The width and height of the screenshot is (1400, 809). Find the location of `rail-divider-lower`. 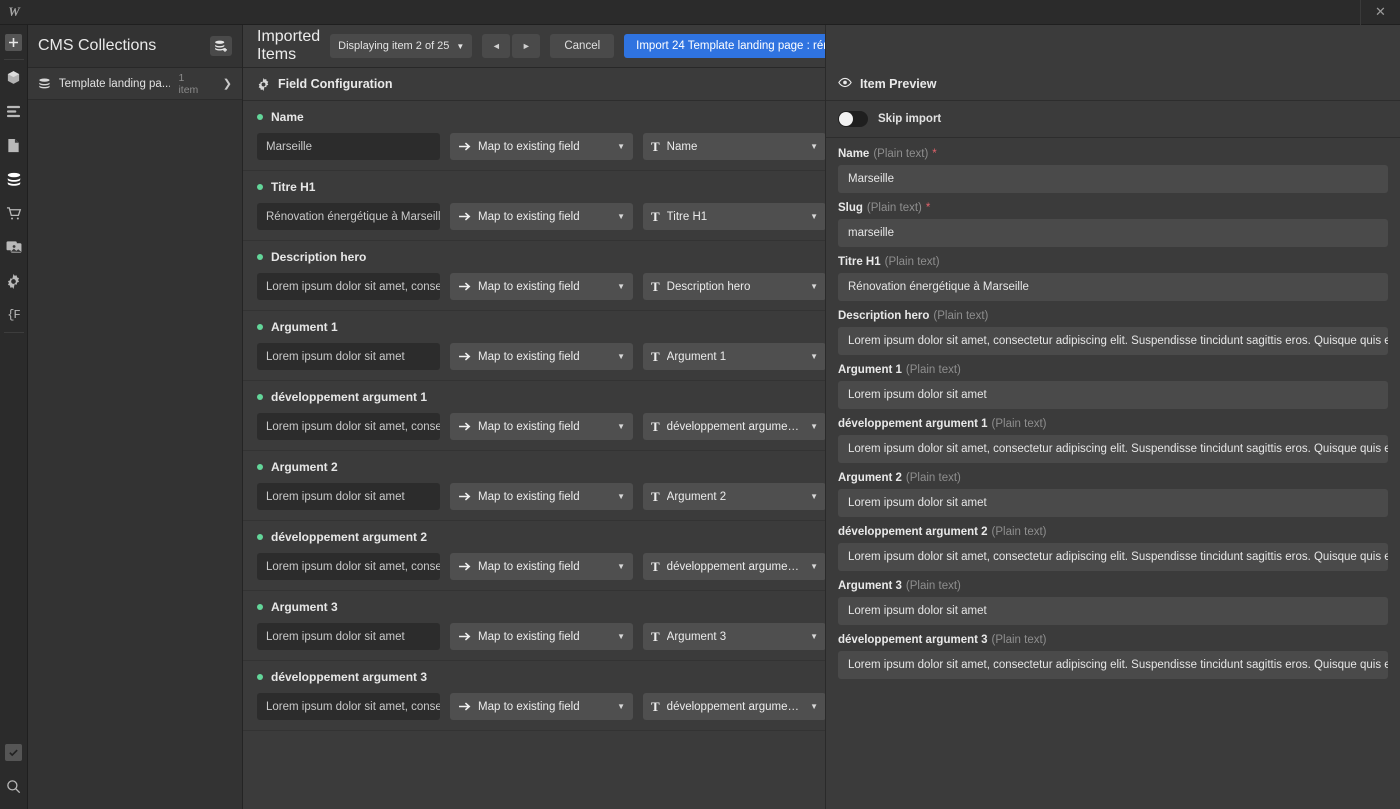

rail-divider-lower is located at coordinates (13, 332).